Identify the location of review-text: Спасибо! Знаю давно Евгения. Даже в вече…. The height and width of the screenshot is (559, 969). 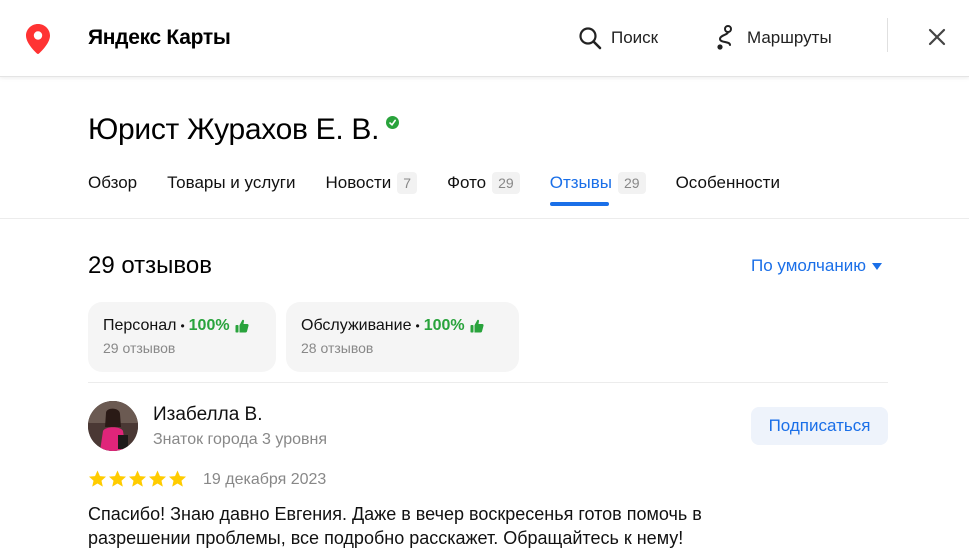
(395, 526).